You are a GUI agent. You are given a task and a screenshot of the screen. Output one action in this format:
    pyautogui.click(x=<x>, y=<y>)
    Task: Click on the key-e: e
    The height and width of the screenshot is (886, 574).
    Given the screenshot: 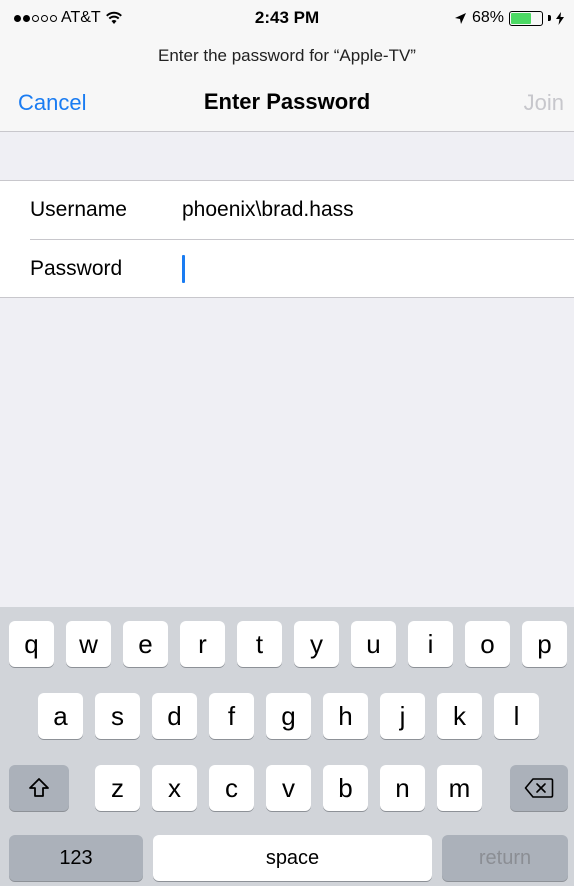 What is the action you would take?
    pyautogui.click(x=145, y=644)
    